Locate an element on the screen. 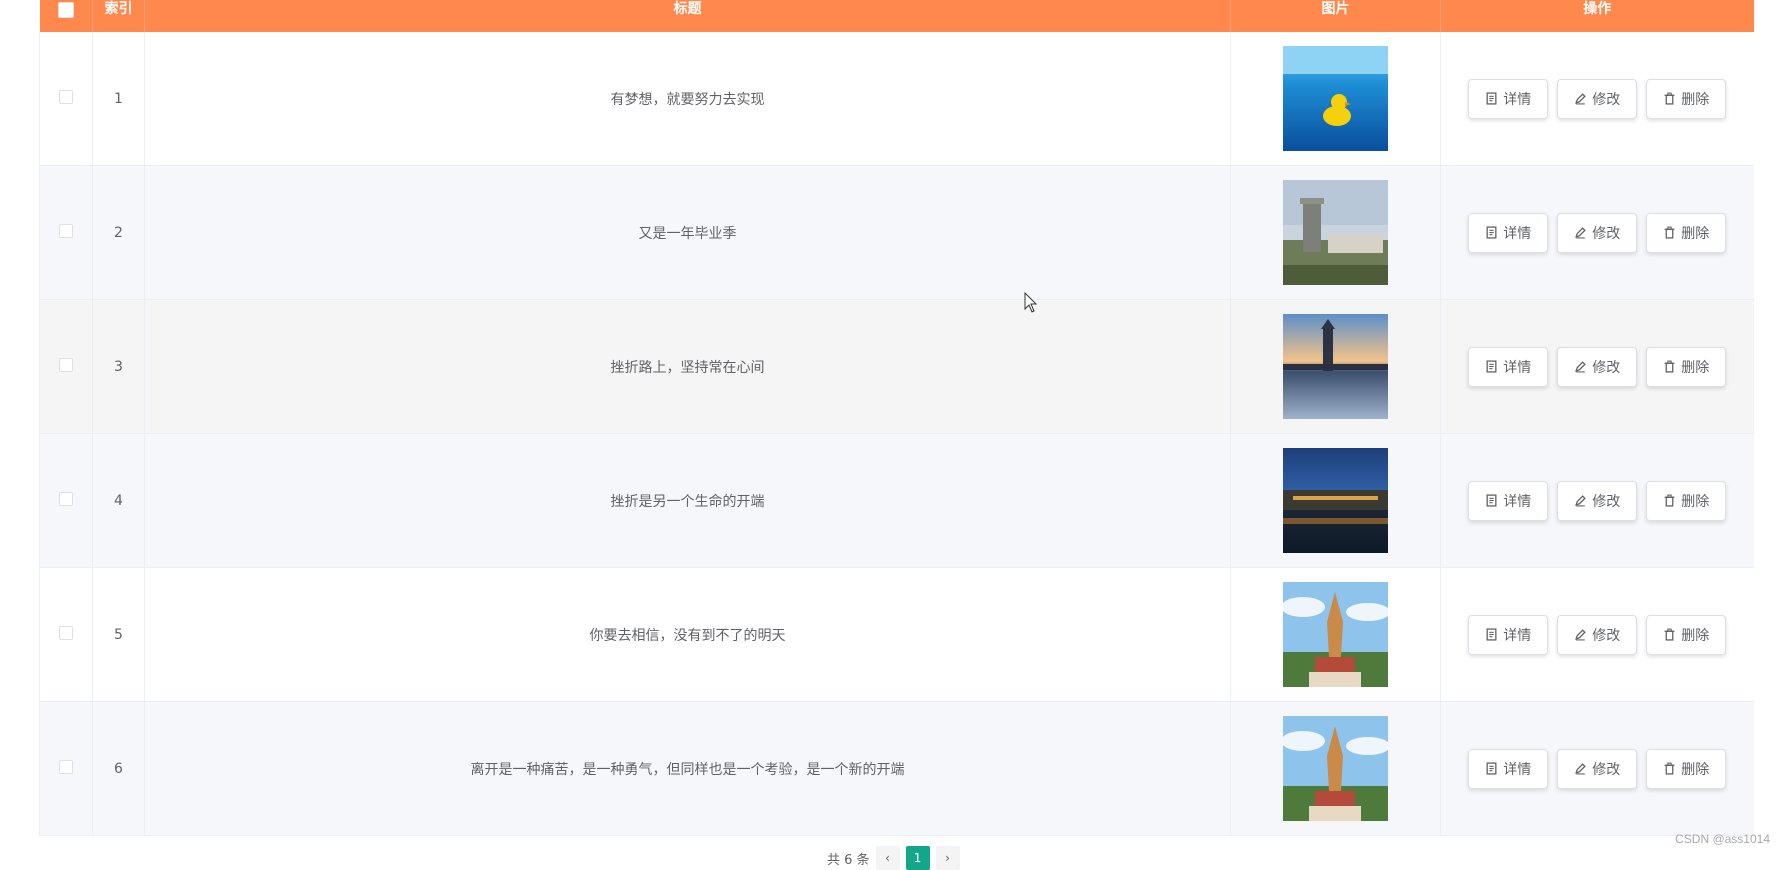  table-row: 2 又是一年毕业季 详情 修改 删除 is located at coordinates (896, 232).